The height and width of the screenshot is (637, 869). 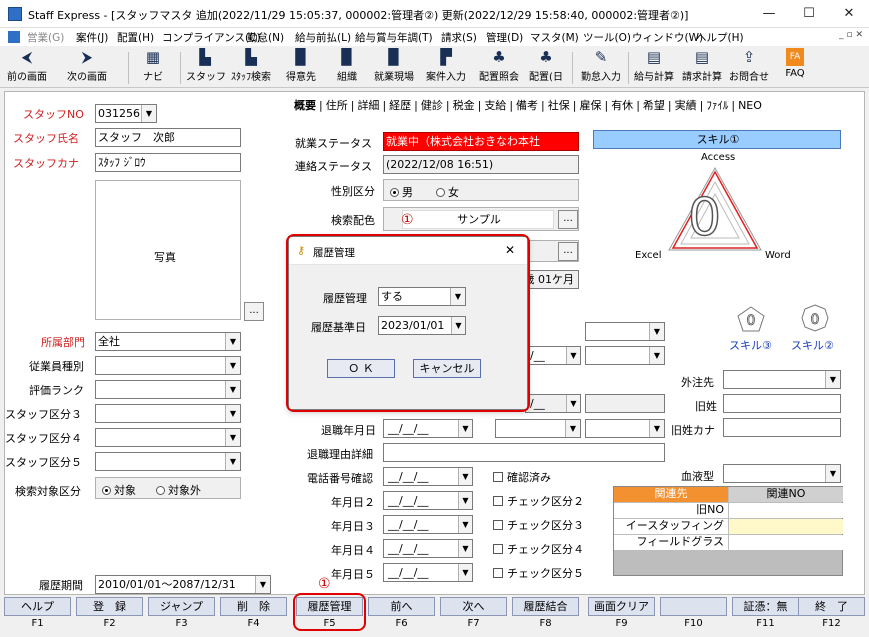 What do you see at coordinates (749, 67) in the screenshot?
I see `inquiry-button: ⇪ お問合せ` at bounding box center [749, 67].